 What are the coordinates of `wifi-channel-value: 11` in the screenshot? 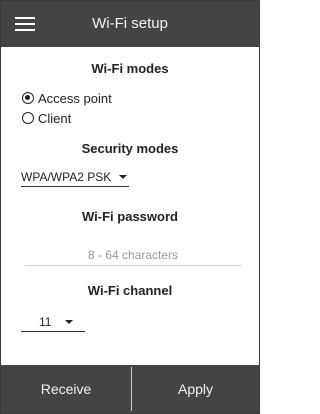 It's located at (45, 322).